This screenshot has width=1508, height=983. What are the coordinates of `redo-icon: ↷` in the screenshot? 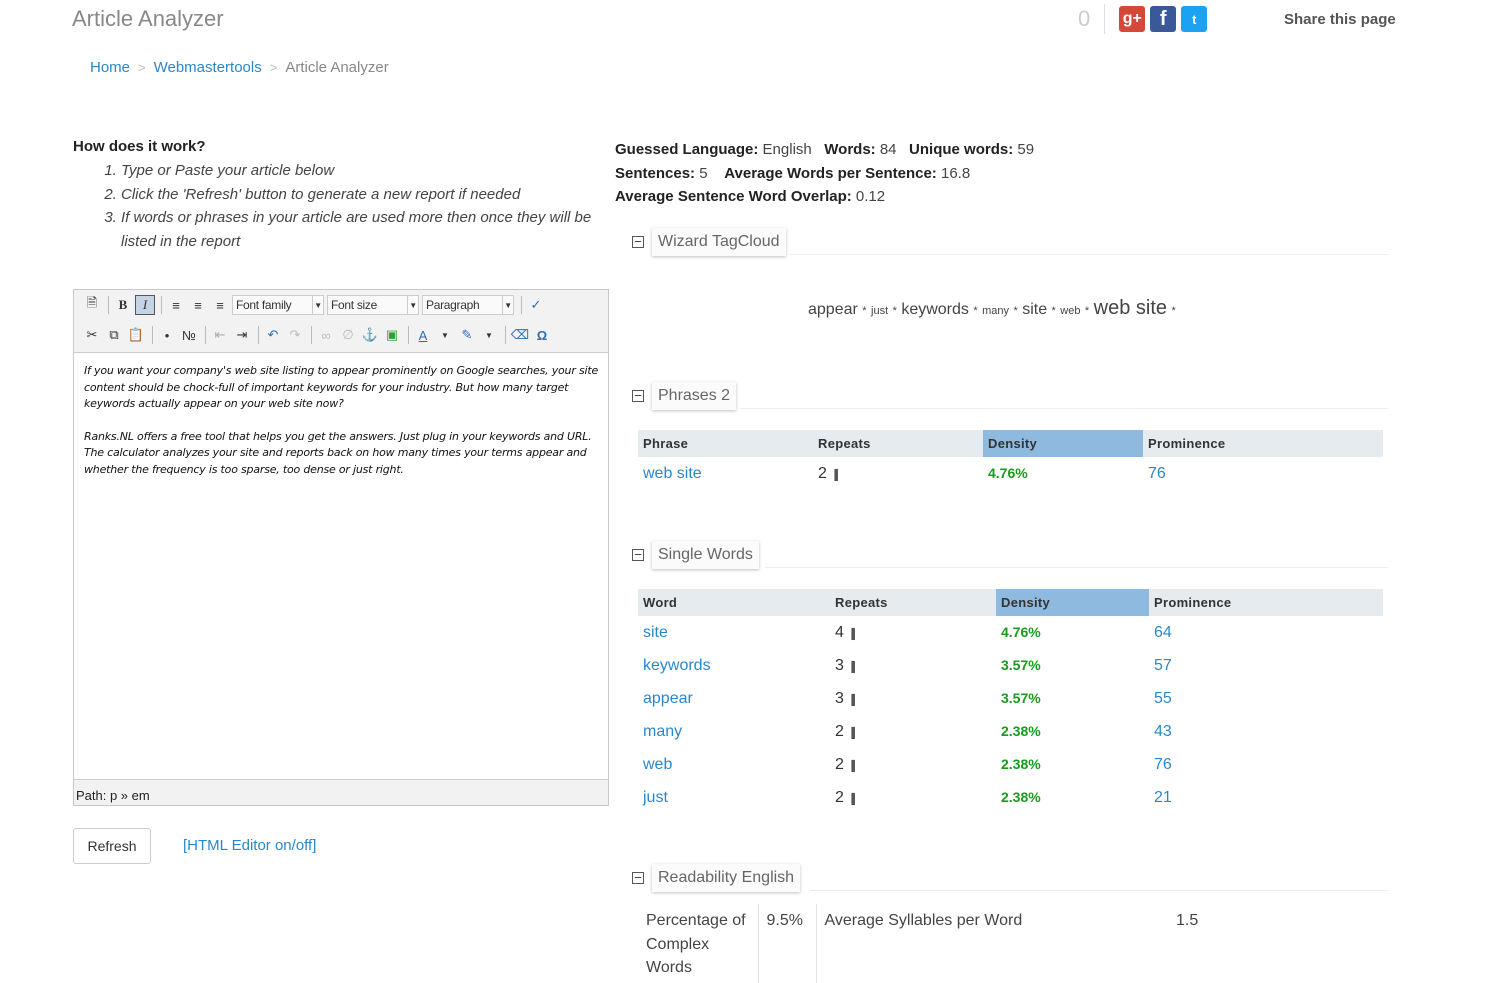 It's located at (295, 335).